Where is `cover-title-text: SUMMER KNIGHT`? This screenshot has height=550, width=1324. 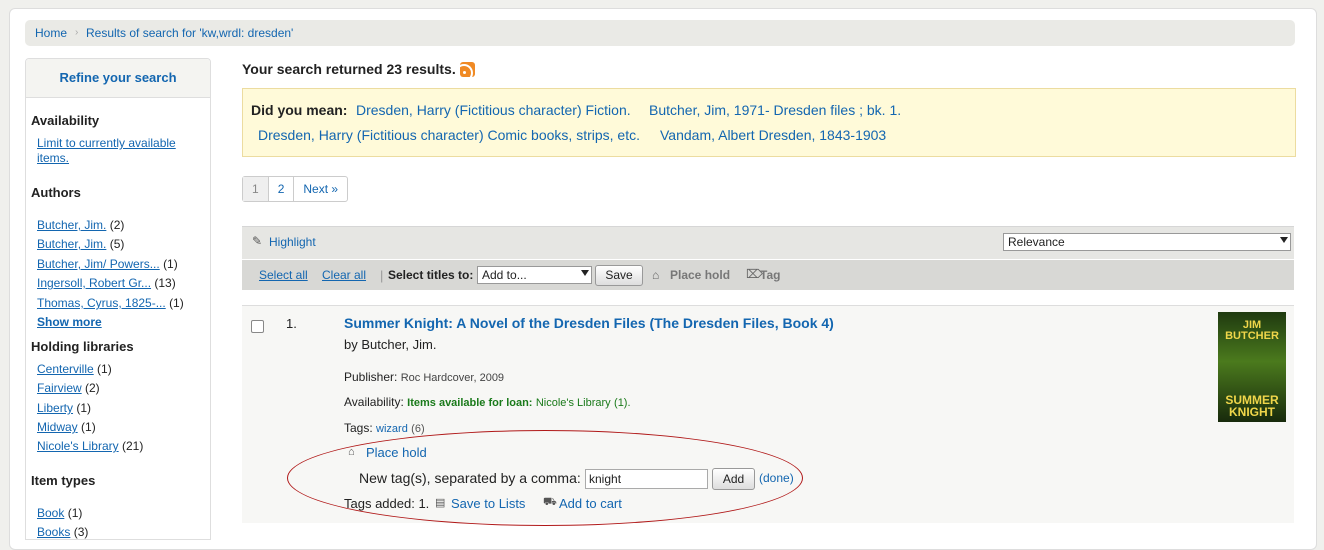 cover-title-text: SUMMER KNIGHT is located at coordinates (1252, 406).